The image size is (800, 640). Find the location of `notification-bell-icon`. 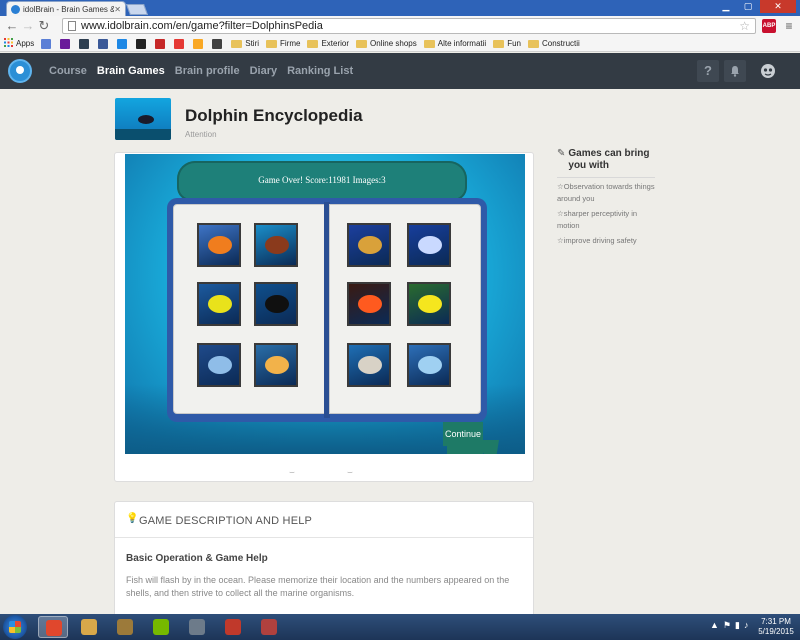

notification-bell-icon is located at coordinates (735, 71).